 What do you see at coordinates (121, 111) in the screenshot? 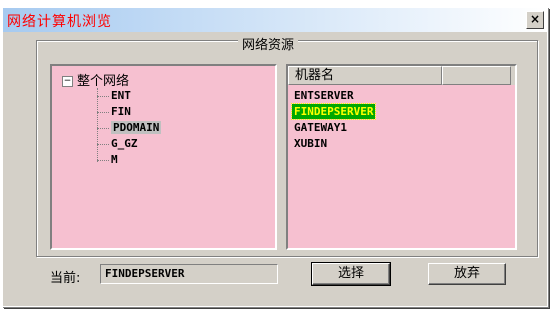
I see `tree-item-label: FIN` at bounding box center [121, 111].